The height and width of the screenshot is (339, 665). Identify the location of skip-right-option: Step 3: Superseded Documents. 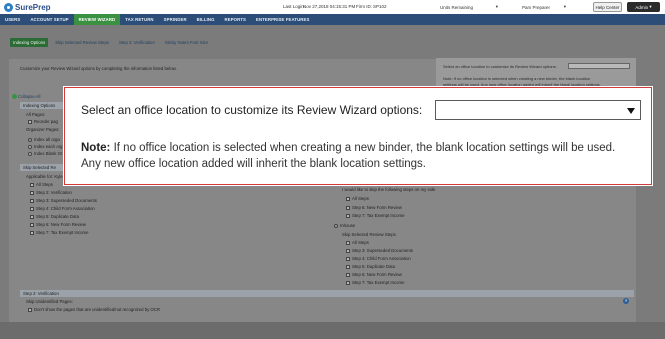
(379, 250).